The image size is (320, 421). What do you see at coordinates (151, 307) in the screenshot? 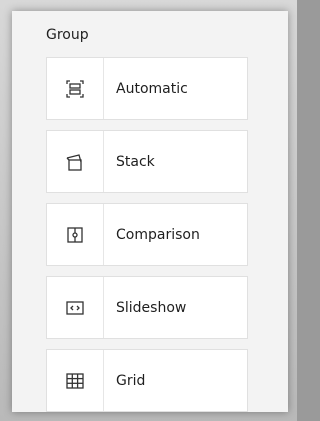
I see `group-option-label: Slideshow` at bounding box center [151, 307].